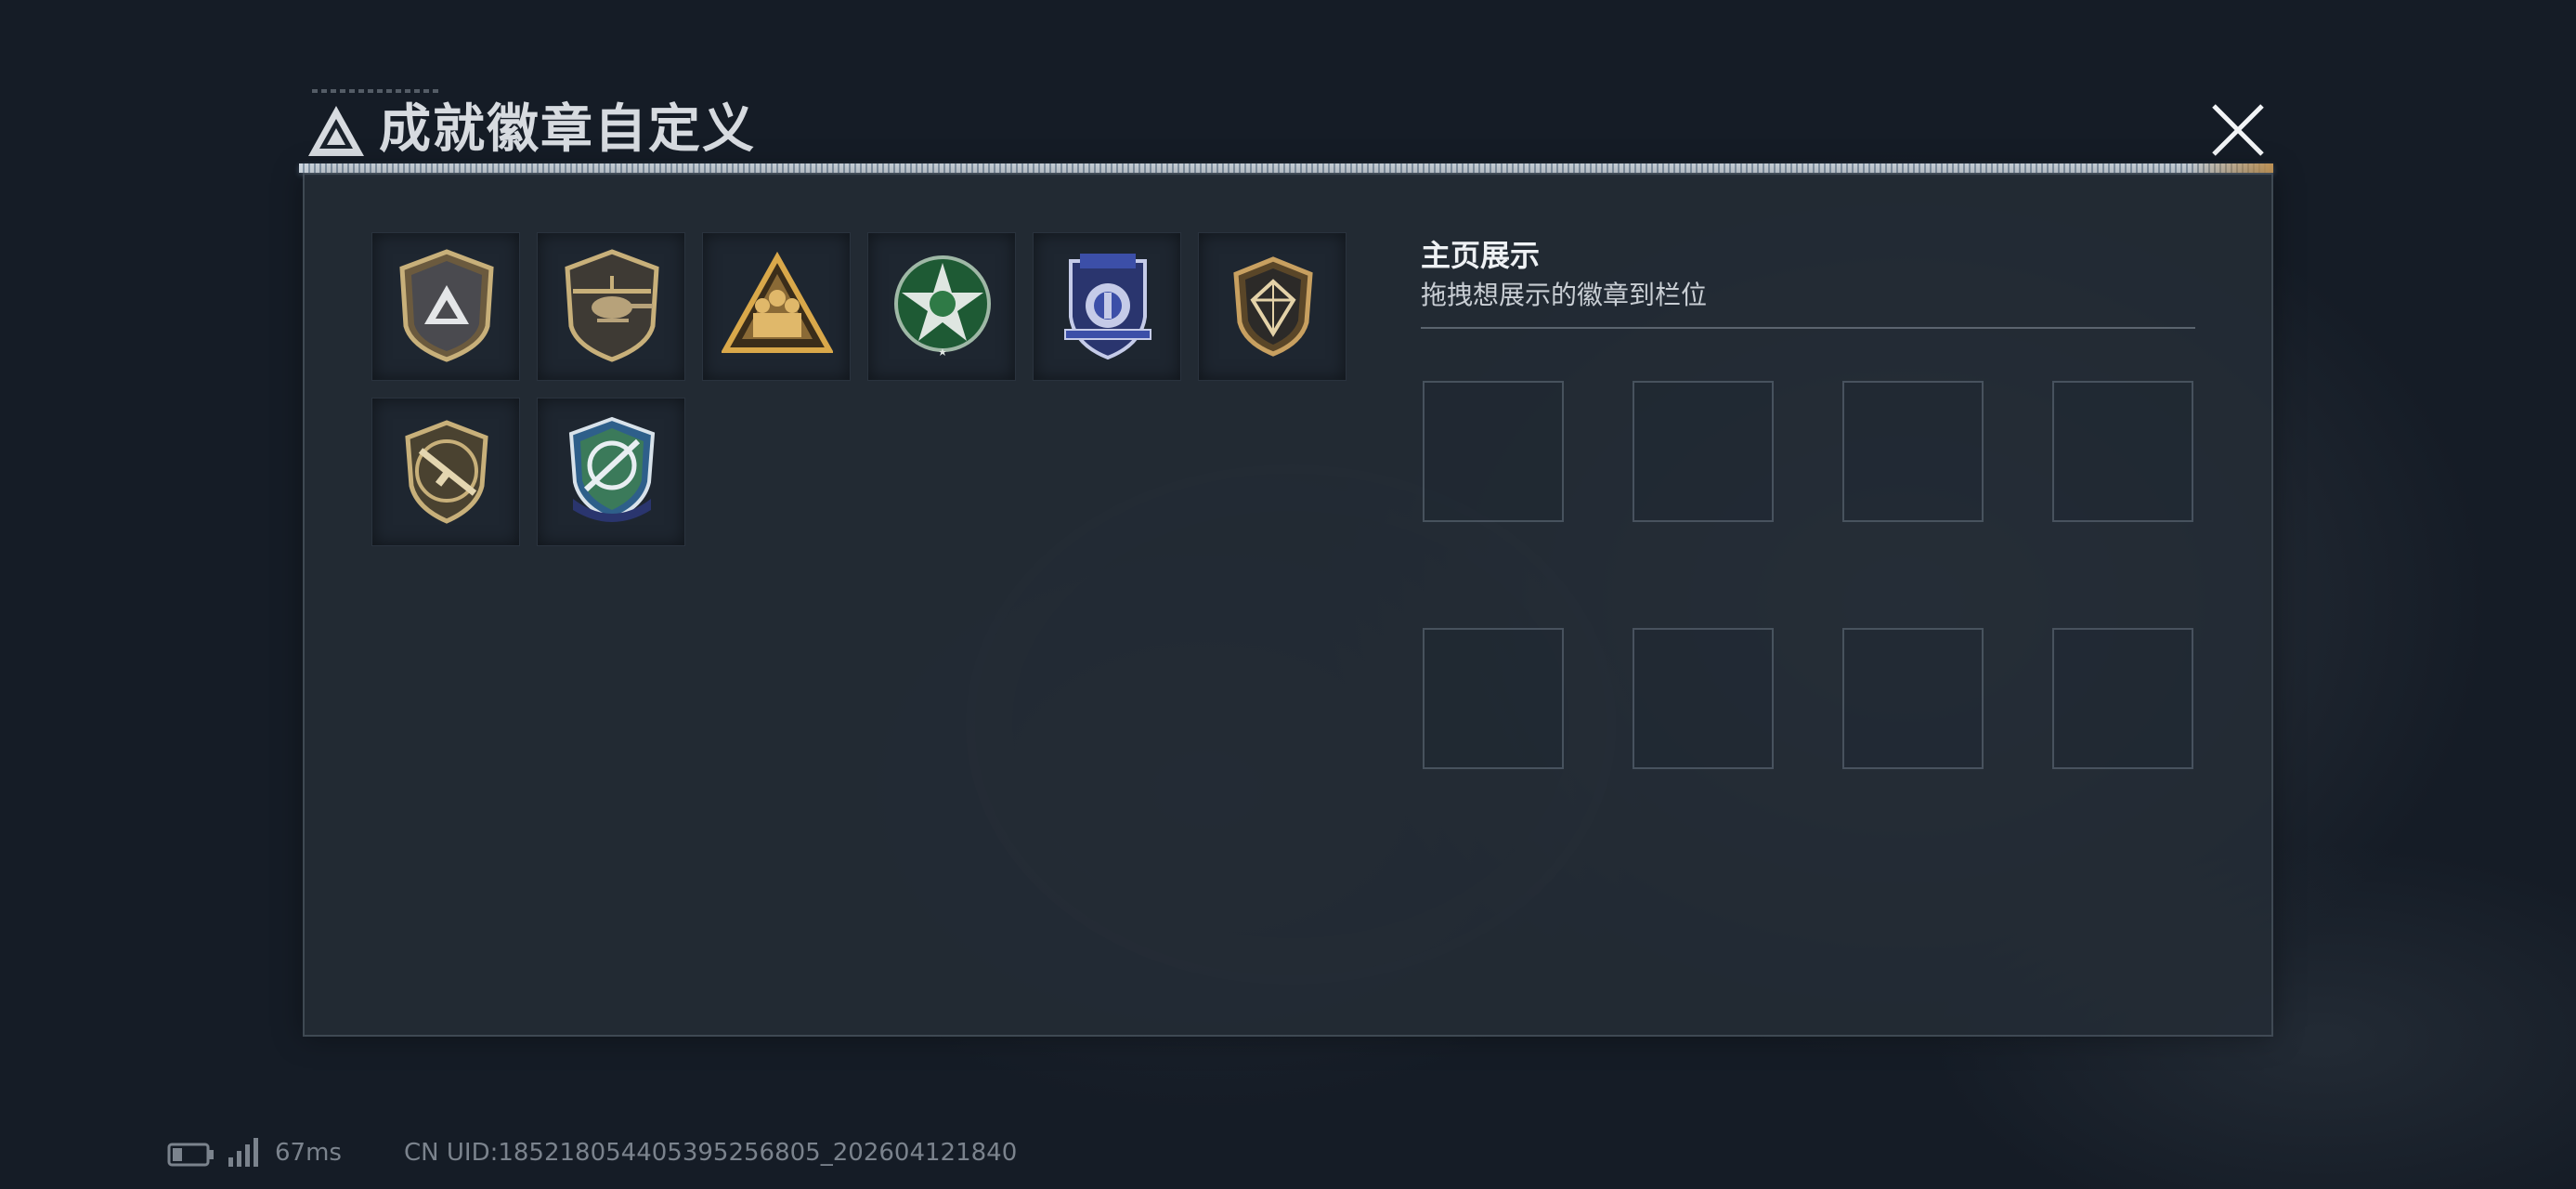  Describe the element at coordinates (243, 1152) in the screenshot. I see `signal-icon` at that location.